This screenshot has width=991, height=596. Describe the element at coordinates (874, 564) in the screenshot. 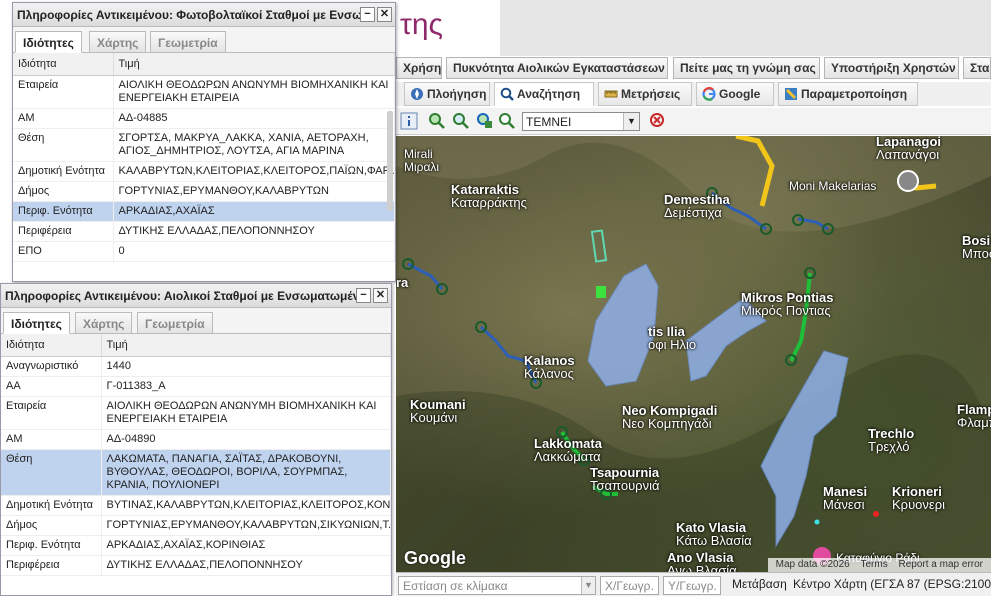

I see `attribution-terms-link: Terms` at that location.